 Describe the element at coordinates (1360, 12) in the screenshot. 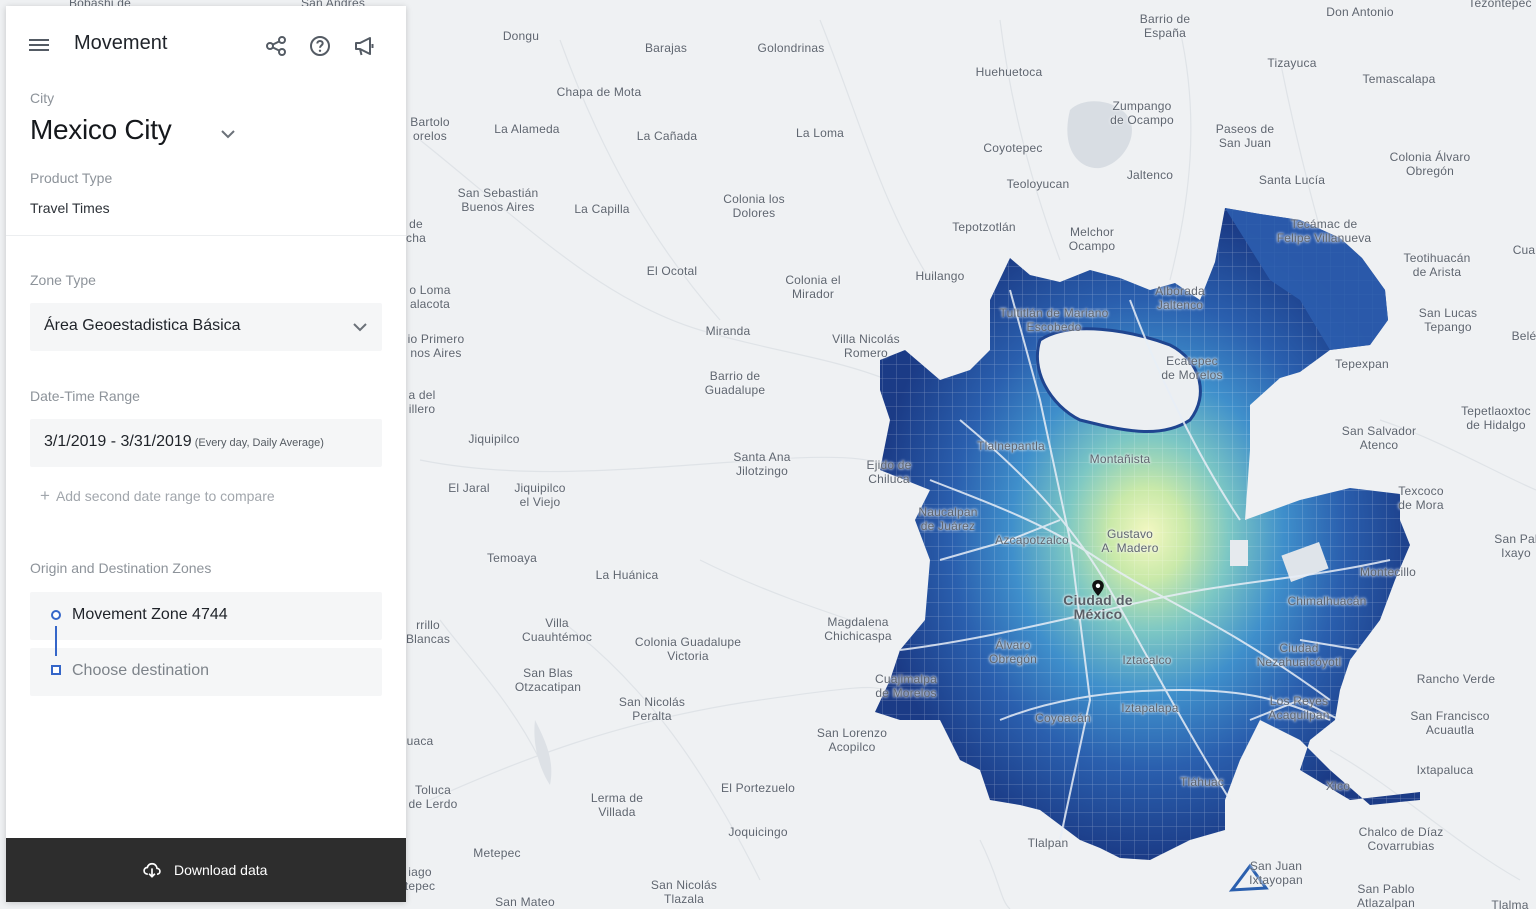

I see `place-label: Don Antonio` at that location.